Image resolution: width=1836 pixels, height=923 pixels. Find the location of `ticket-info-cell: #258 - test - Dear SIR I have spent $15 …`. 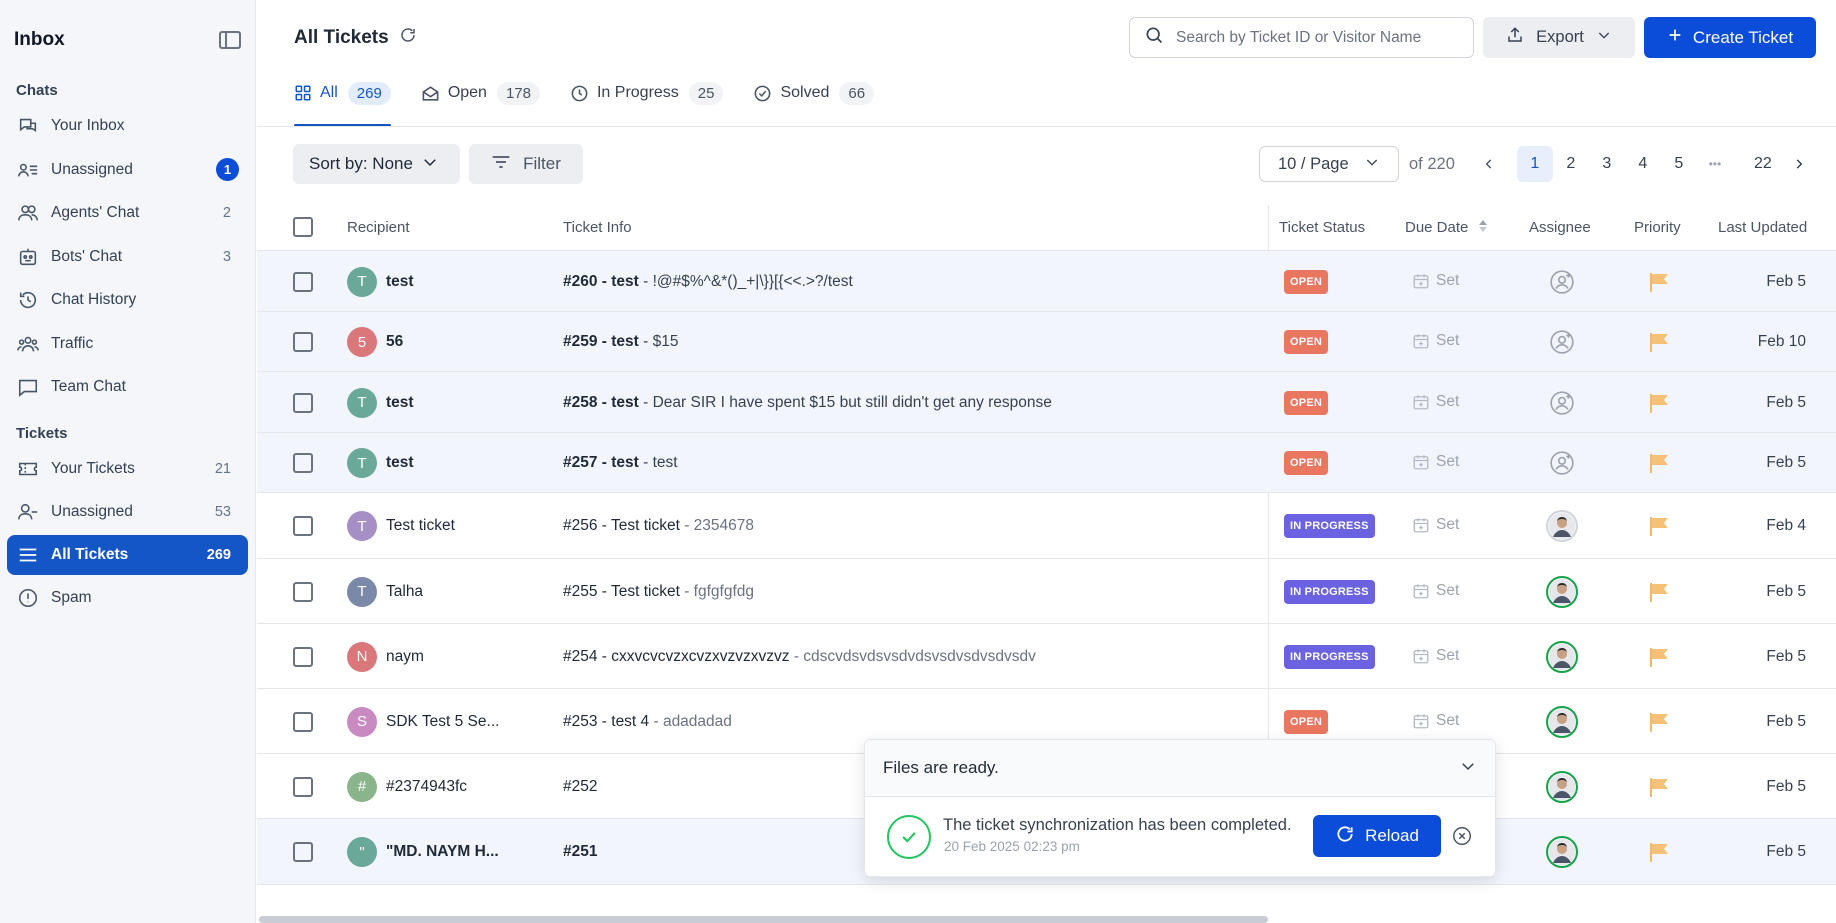

ticket-info-cell: #258 - test - Dear SIR I have spent $15 … is located at coordinates (807, 403).